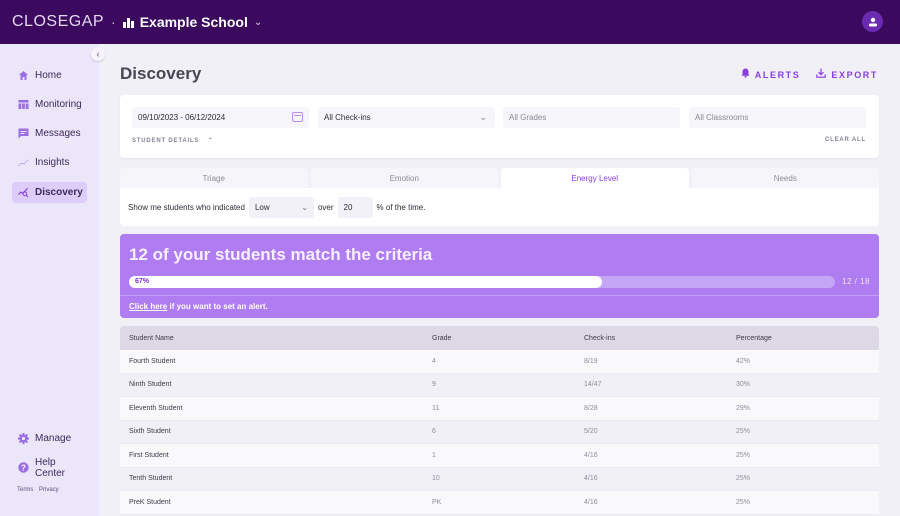  I want to click on table-row: Ninth Student 9 14/47 30%, so click(499, 385).